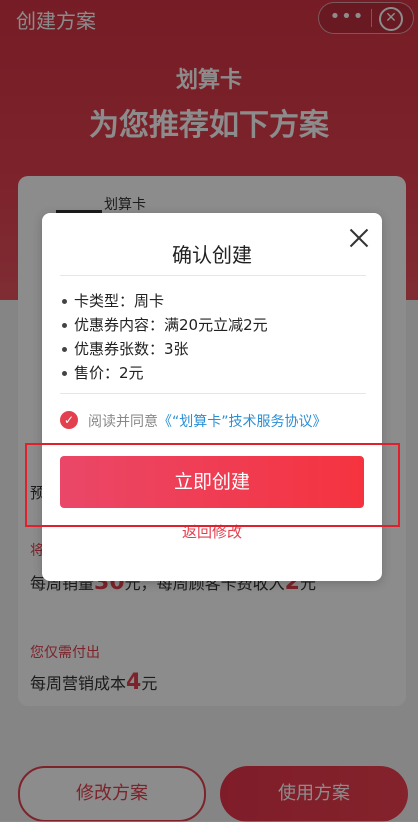  What do you see at coordinates (213, 373) in the screenshot?
I see `info-price: 售价：2元` at bounding box center [213, 373].